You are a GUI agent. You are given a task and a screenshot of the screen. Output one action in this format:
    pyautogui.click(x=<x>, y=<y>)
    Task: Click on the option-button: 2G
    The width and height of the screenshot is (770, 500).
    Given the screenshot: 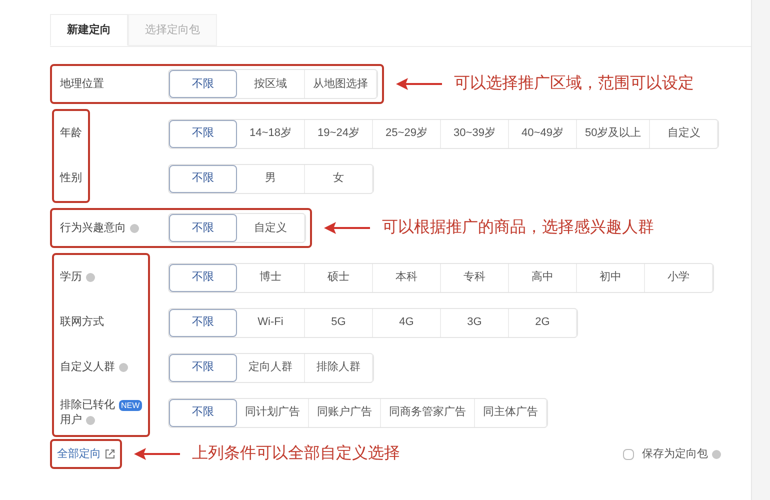 What is the action you would take?
    pyautogui.click(x=543, y=322)
    